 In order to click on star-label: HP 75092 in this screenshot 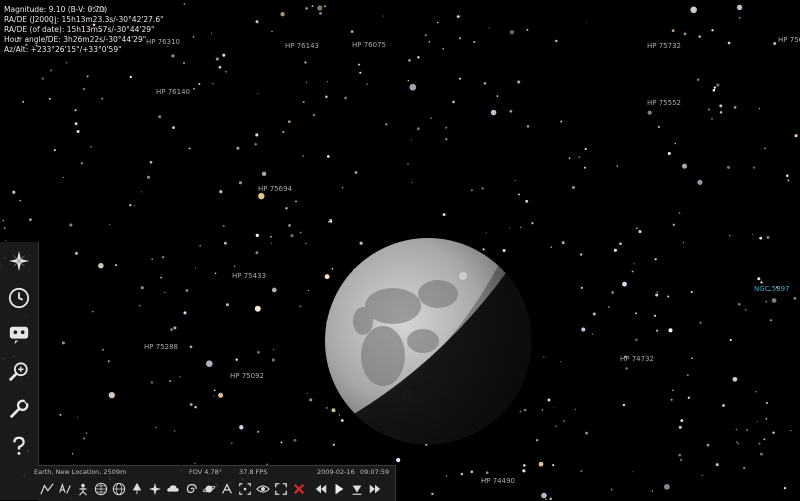, I will do `click(247, 376)`.